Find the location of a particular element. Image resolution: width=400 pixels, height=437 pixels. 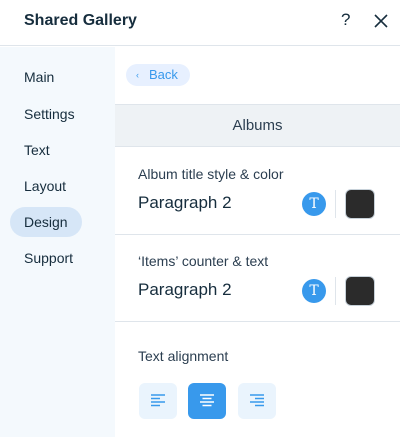

align-right-icon is located at coordinates (257, 400).